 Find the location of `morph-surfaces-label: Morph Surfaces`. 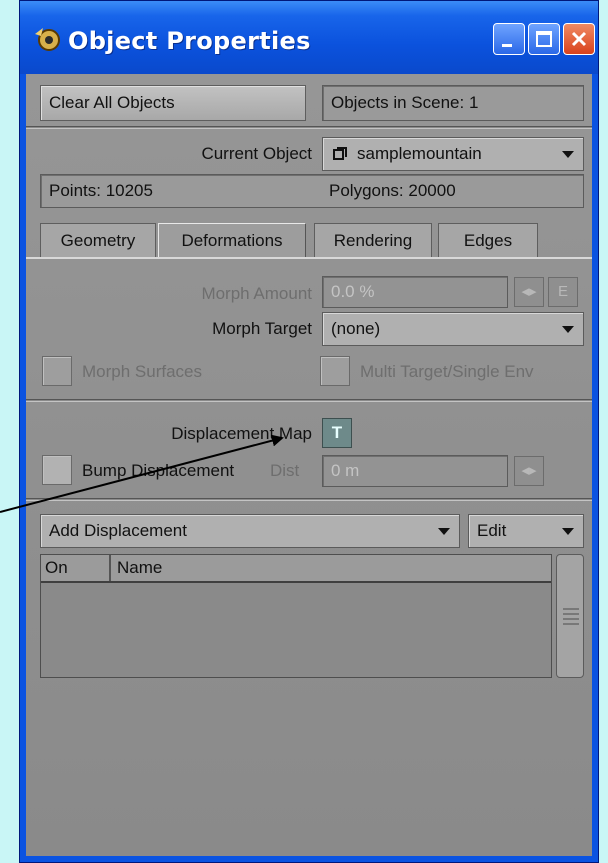

morph-surfaces-label: Morph Surfaces is located at coordinates (142, 371).